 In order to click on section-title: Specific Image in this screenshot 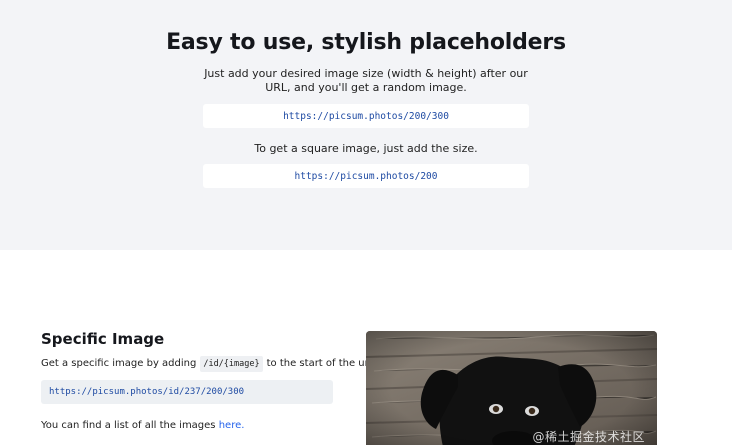, I will do `click(103, 339)`.